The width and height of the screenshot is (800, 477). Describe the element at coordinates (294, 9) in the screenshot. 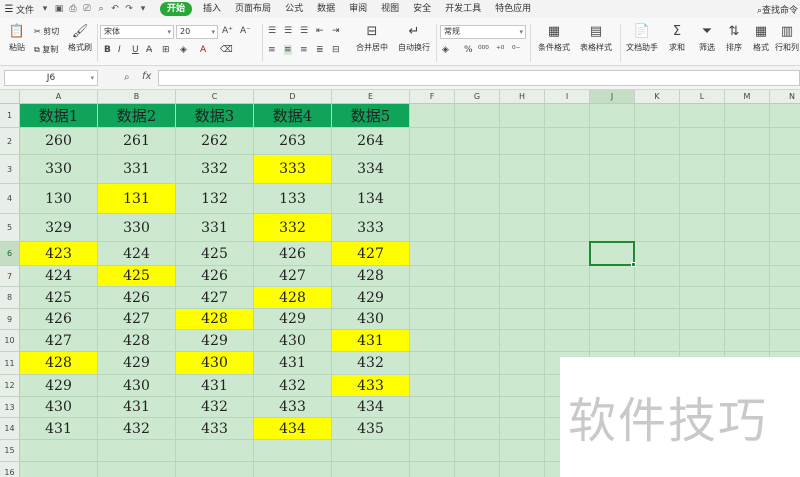

I see `tab-3: 公式` at that location.